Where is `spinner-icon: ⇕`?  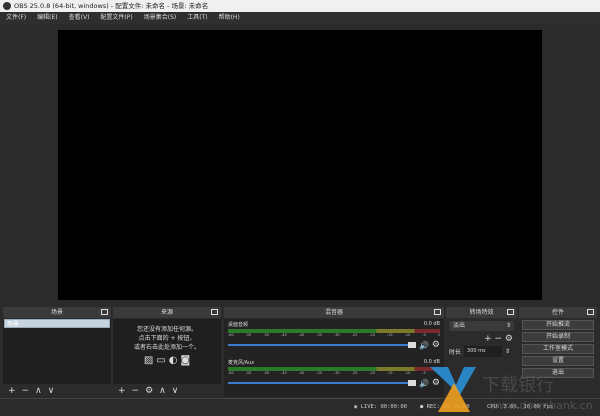 spinner-icon: ⇕ is located at coordinates (507, 351).